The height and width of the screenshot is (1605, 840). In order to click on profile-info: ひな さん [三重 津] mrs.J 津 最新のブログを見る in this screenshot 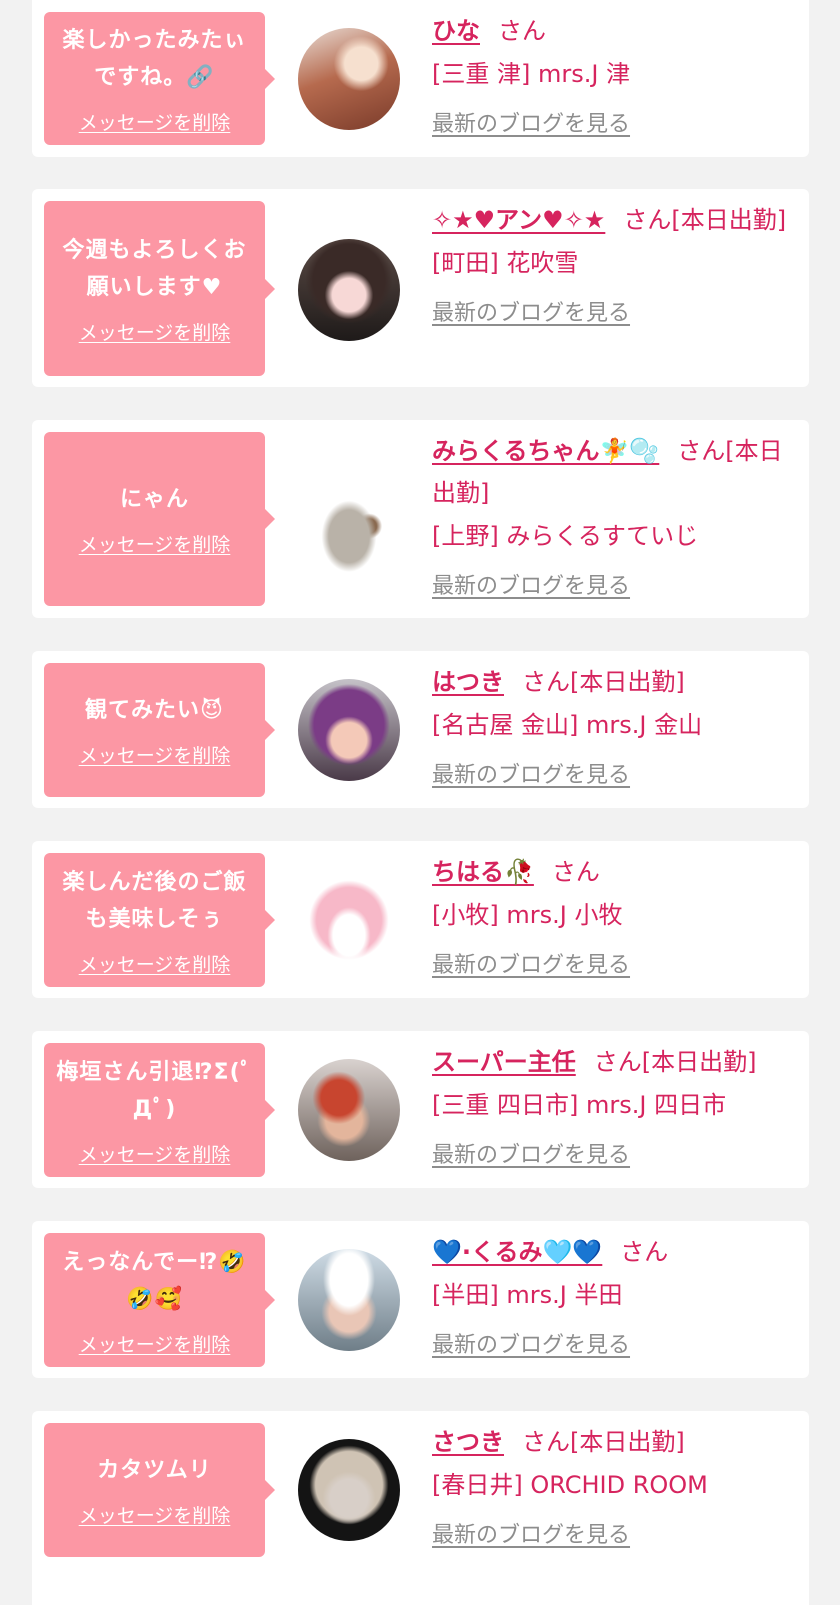, I will do `click(612, 74)`.